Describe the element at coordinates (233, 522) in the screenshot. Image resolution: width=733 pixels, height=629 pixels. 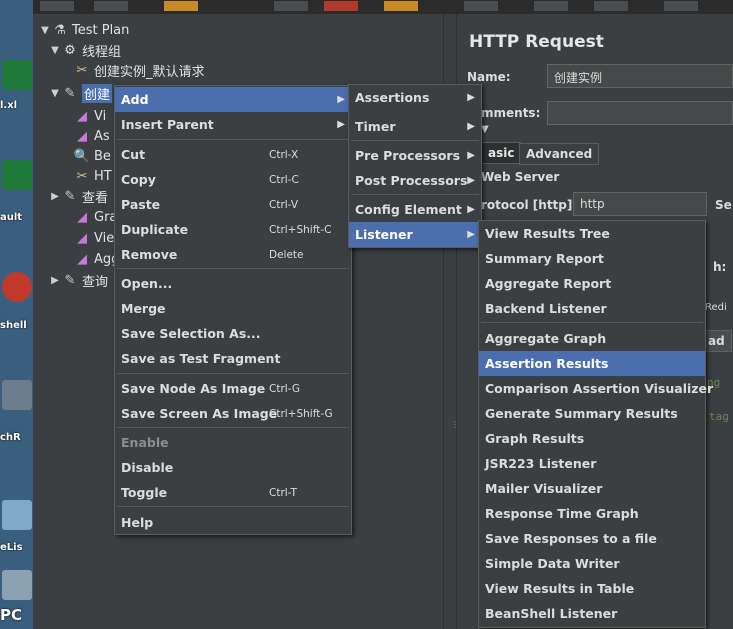
I see `menu-item-help: Help` at that location.